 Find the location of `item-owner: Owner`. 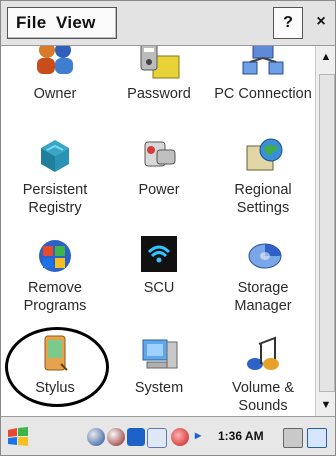

item-owner: Owner is located at coordinates (55, 74).